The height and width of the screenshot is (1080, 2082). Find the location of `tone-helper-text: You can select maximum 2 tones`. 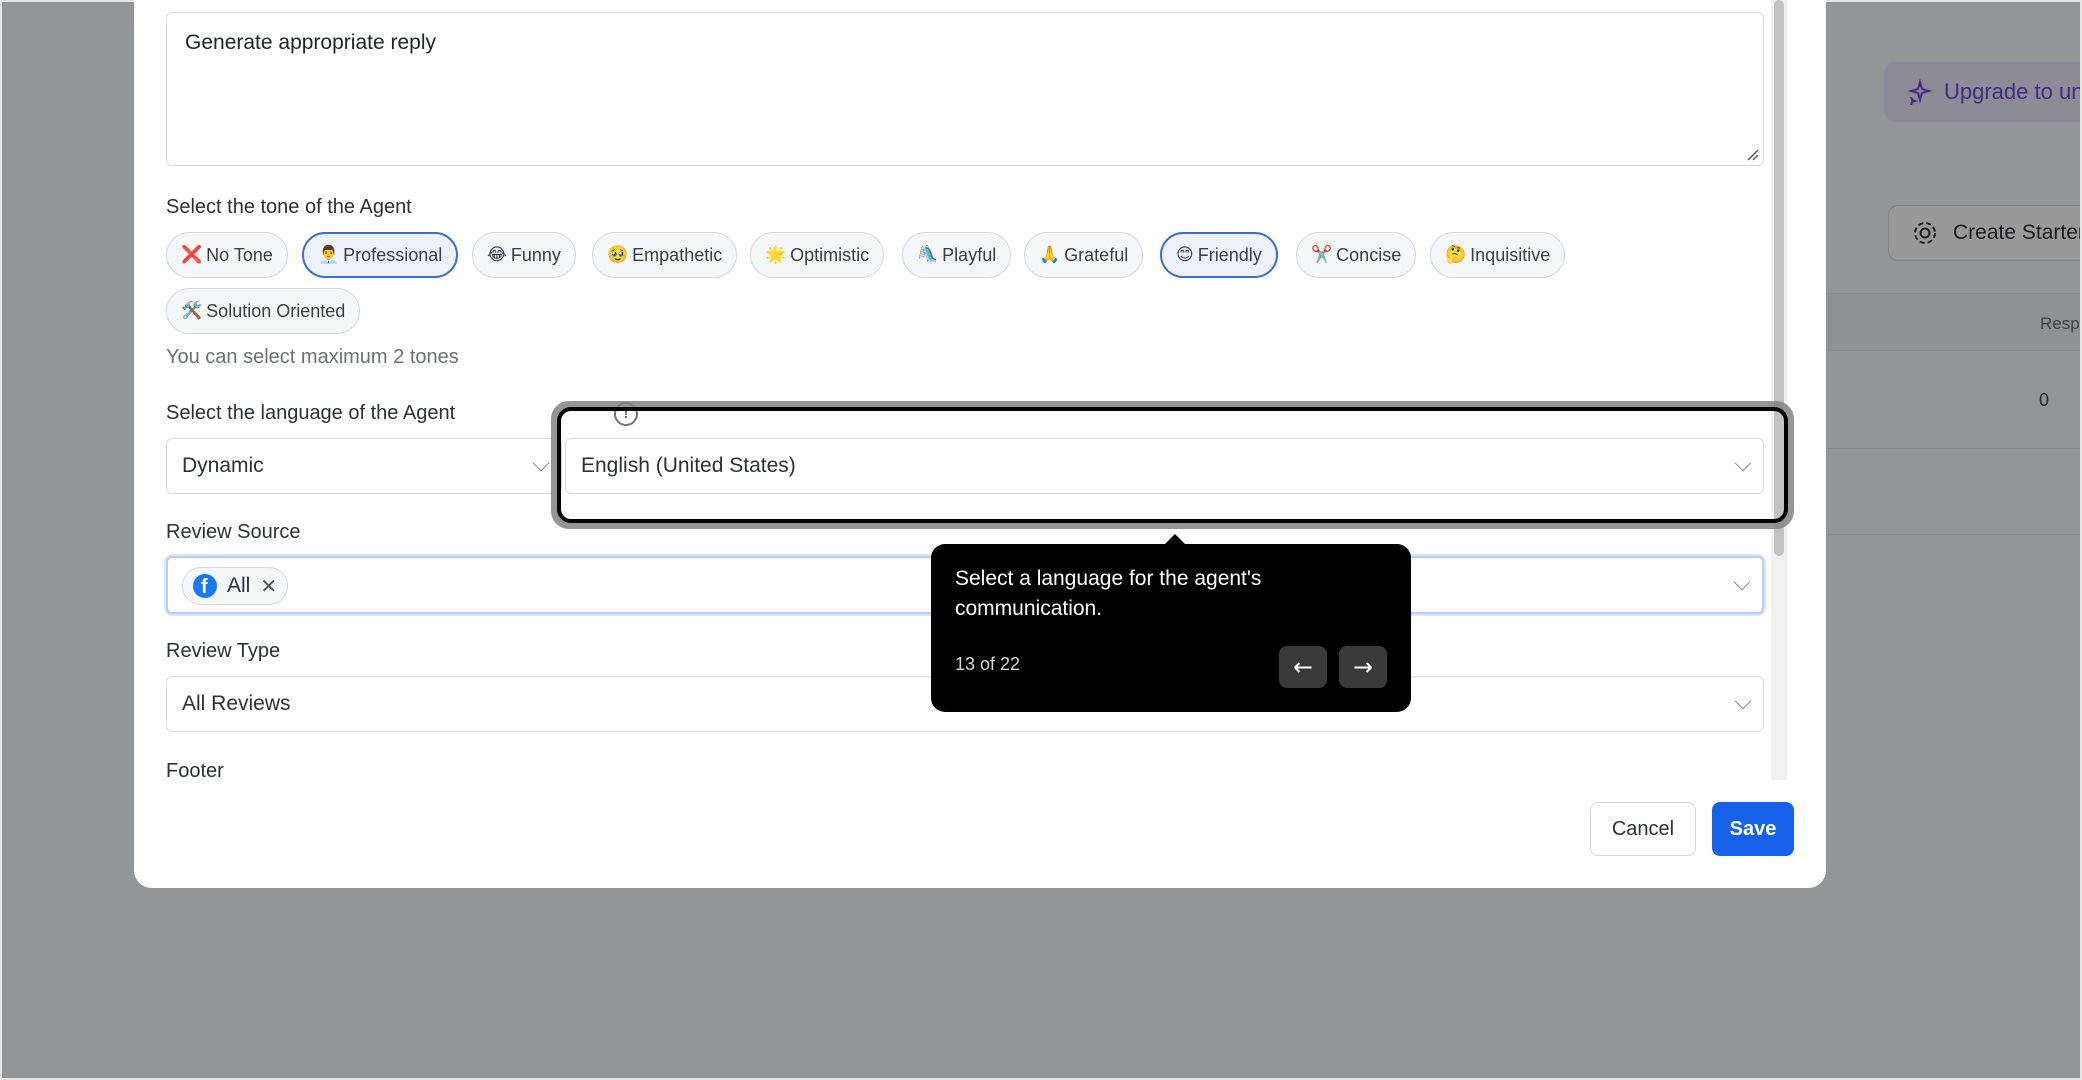

tone-helper-text: You can select maximum 2 tones is located at coordinates (312, 357).